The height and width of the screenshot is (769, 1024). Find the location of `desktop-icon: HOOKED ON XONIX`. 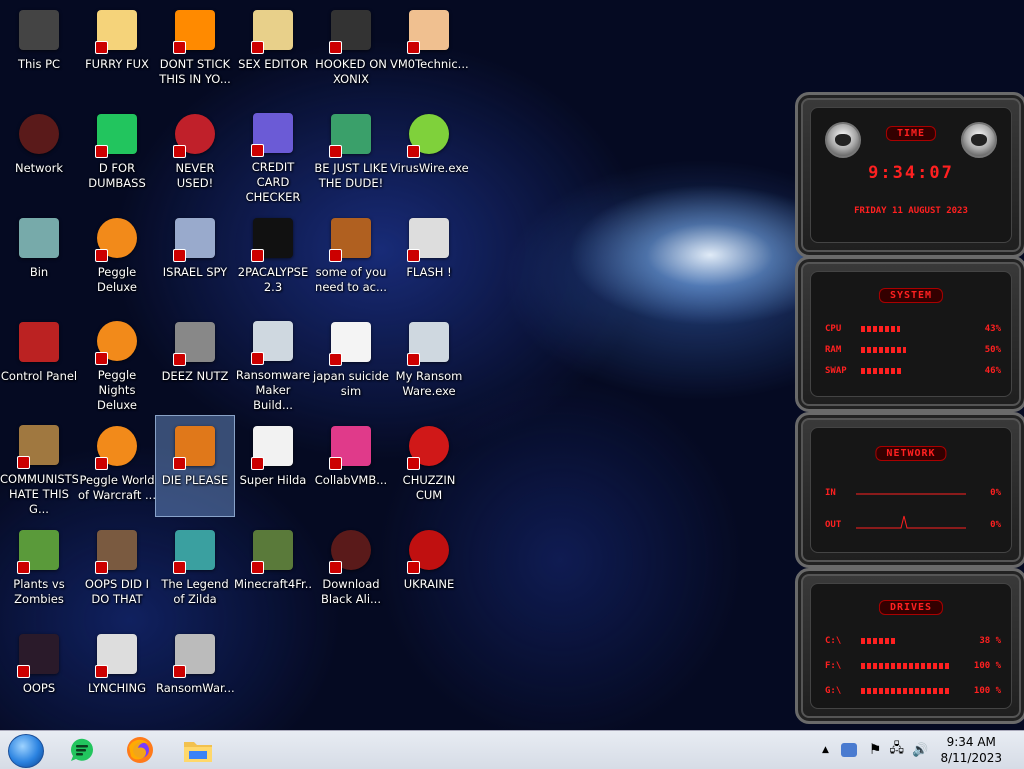

desktop-icon: HOOKED ON XONIX is located at coordinates (351, 50).